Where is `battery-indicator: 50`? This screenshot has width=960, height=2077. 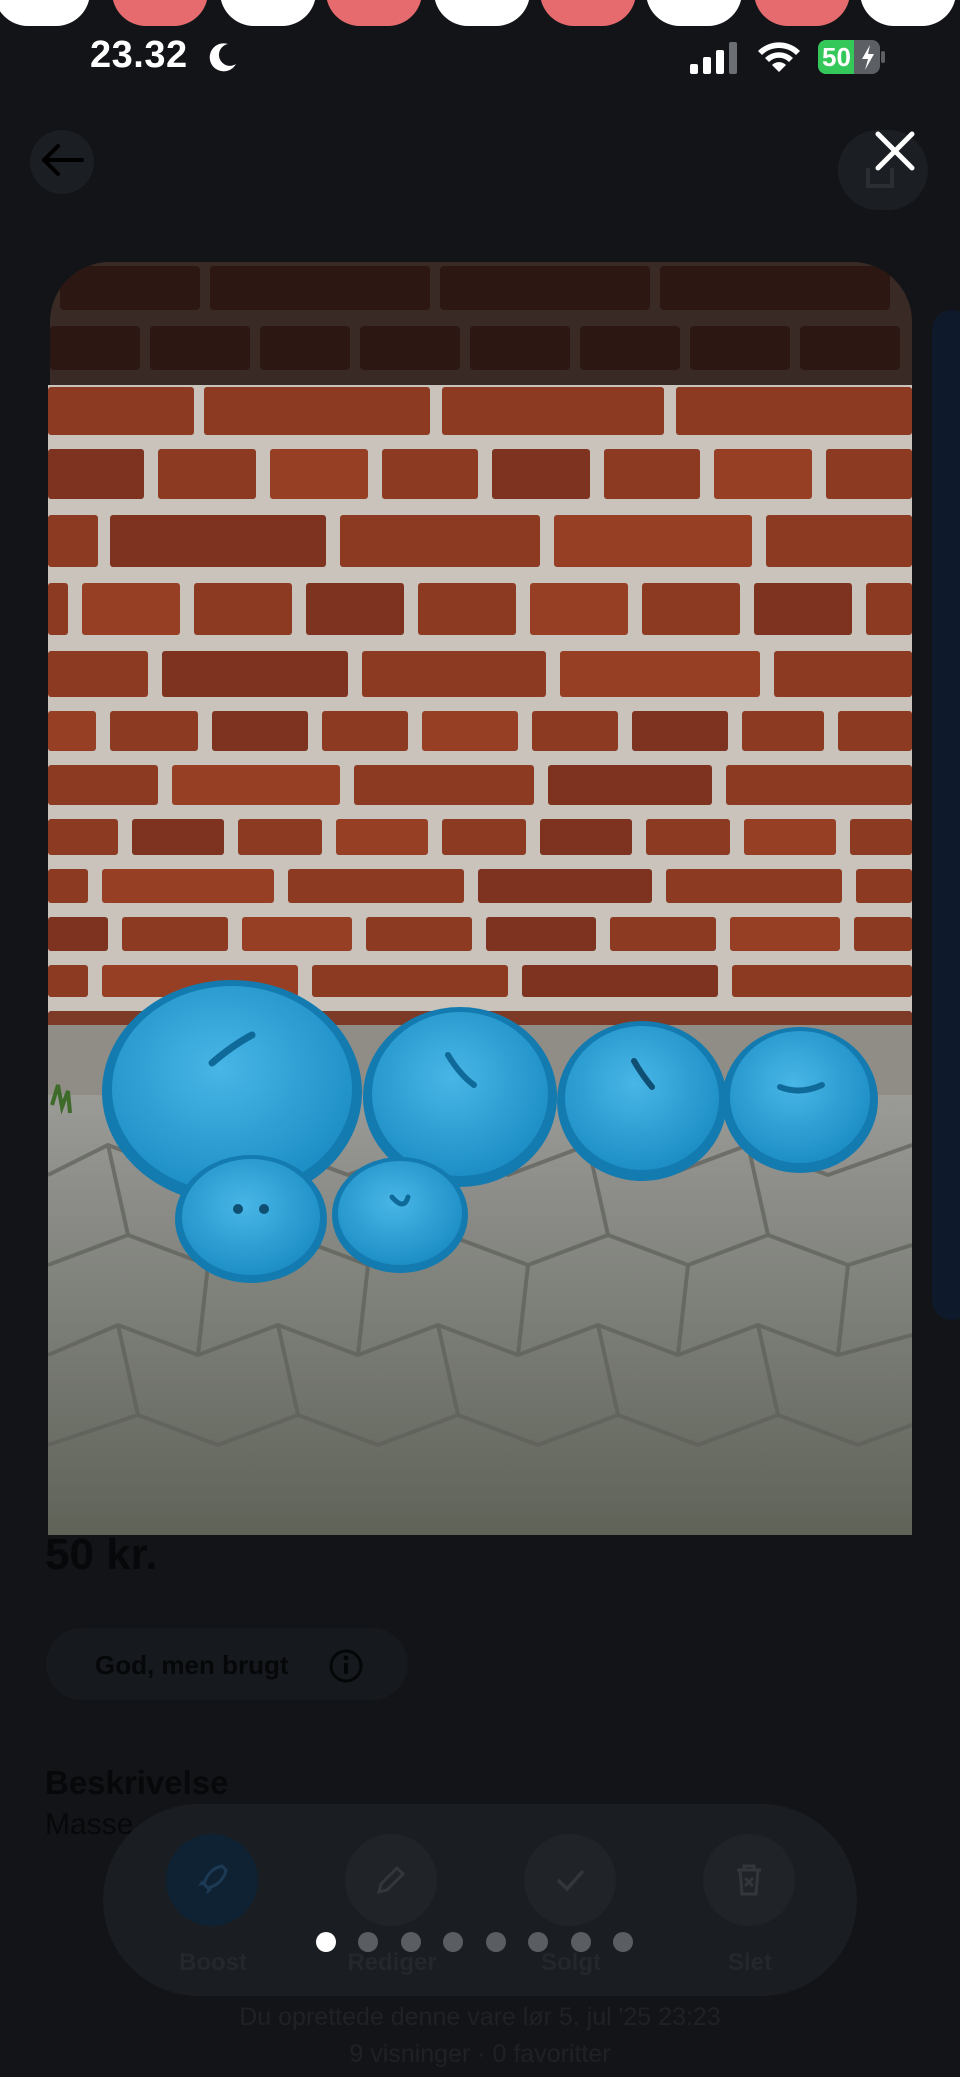
battery-indicator: 50 is located at coordinates (852, 57).